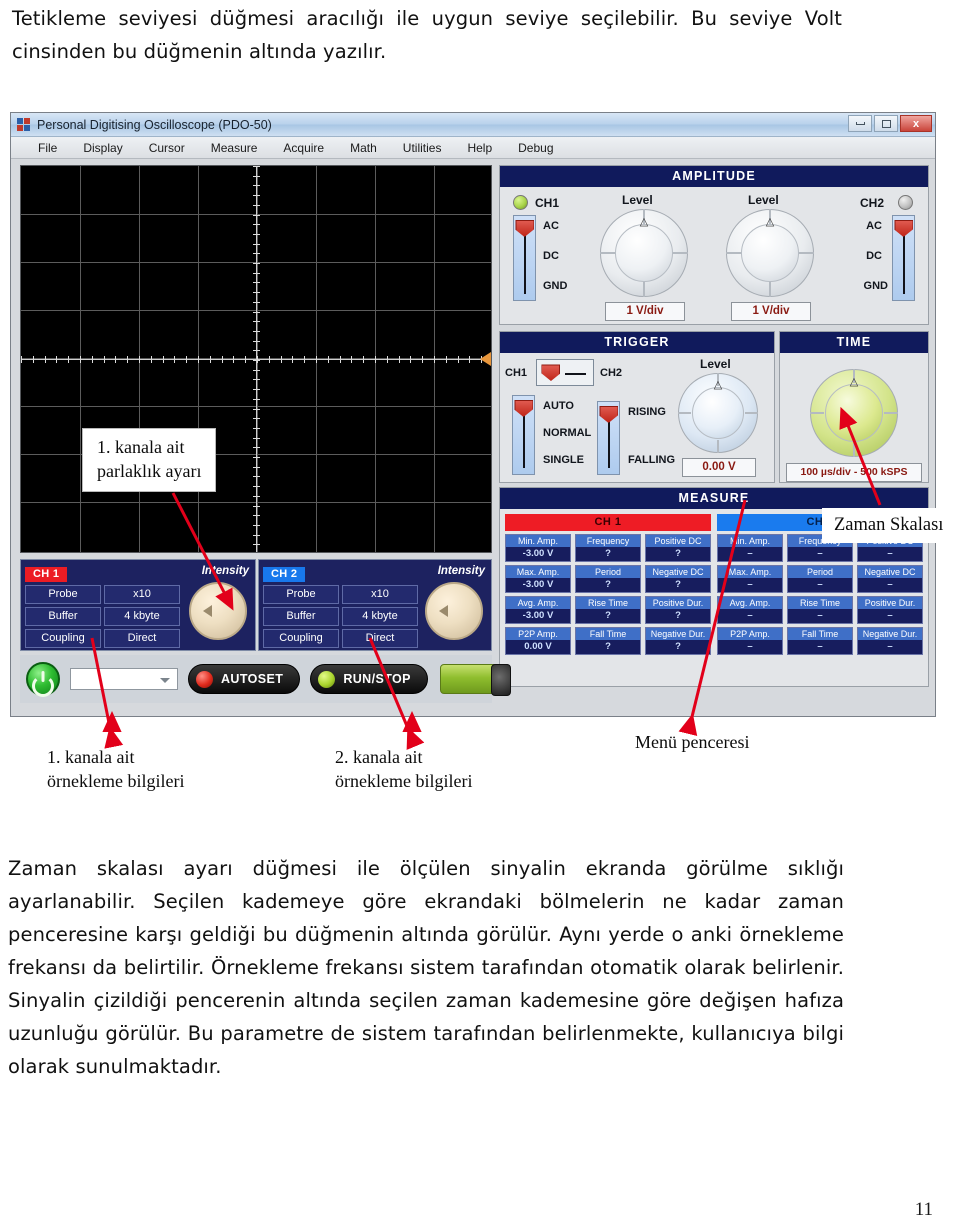  I want to click on window-controls: x, so click(890, 123).